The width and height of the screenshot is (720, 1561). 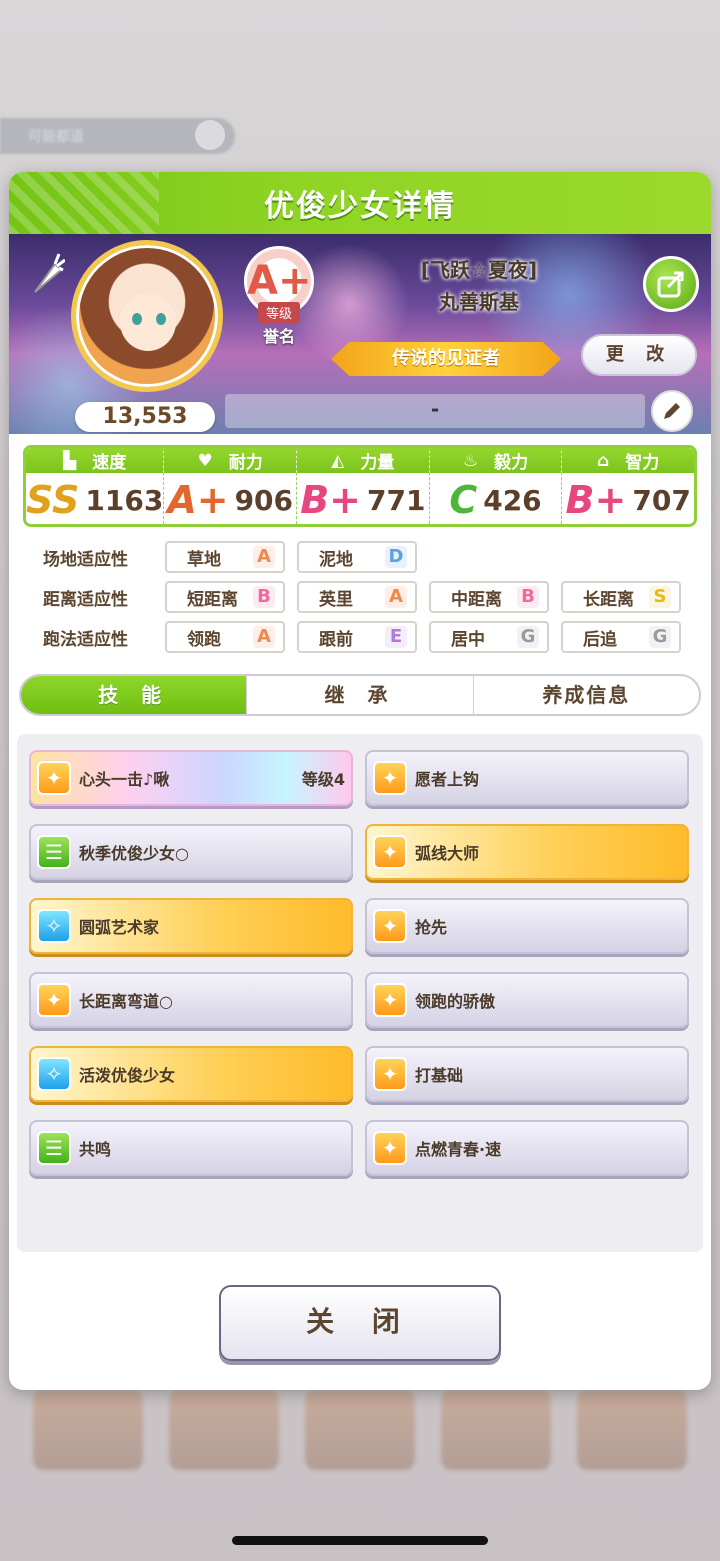 What do you see at coordinates (586, 695) in the screenshot?
I see `tab-training-info: 养成信息` at bounding box center [586, 695].